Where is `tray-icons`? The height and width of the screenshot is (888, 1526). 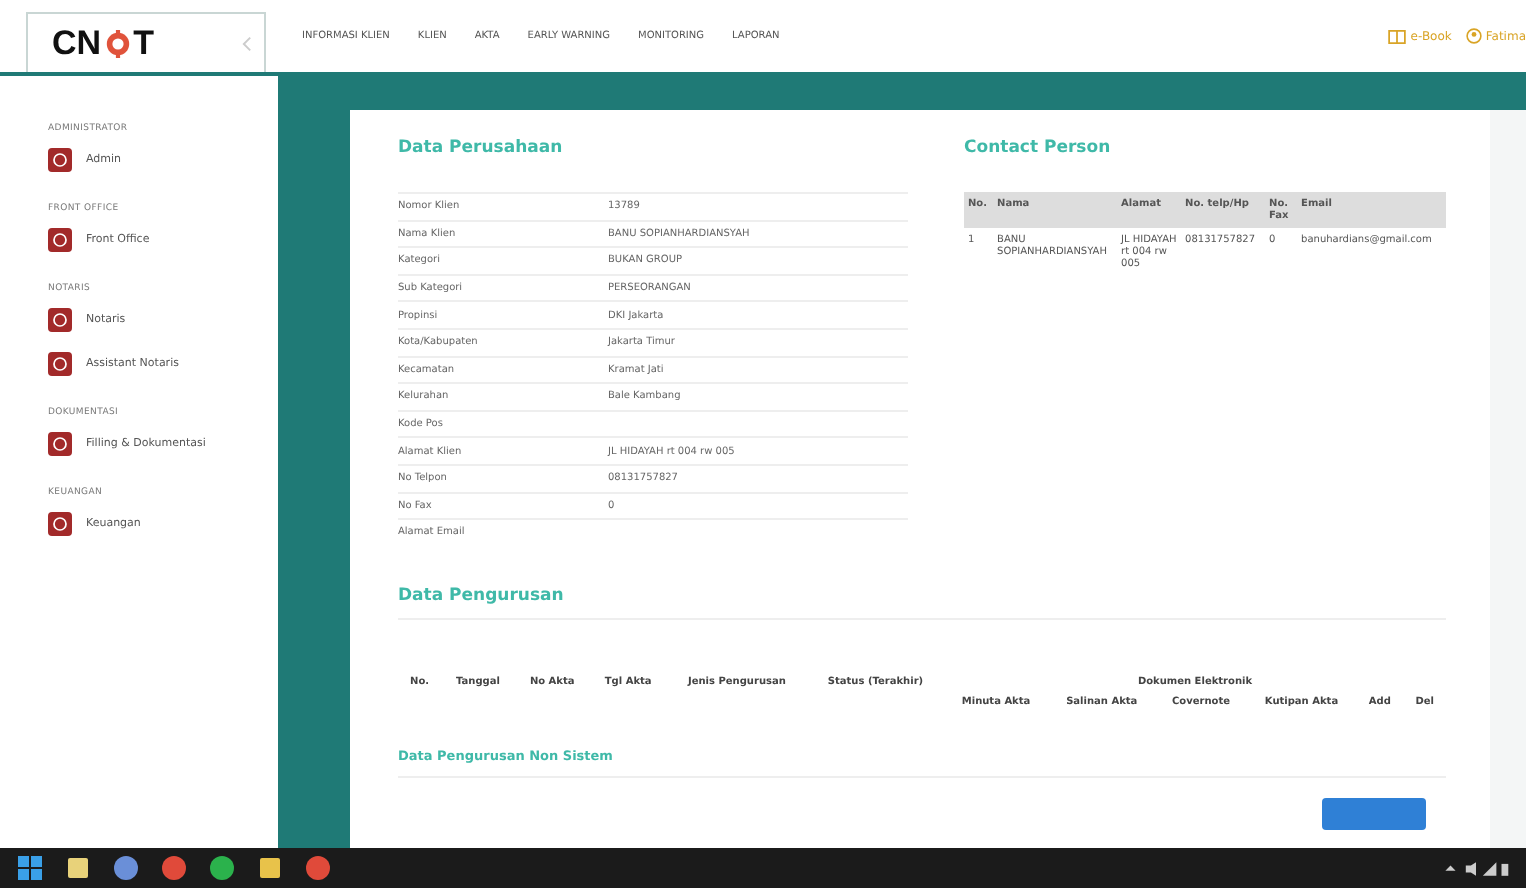 tray-icons is located at coordinates (1476, 868).